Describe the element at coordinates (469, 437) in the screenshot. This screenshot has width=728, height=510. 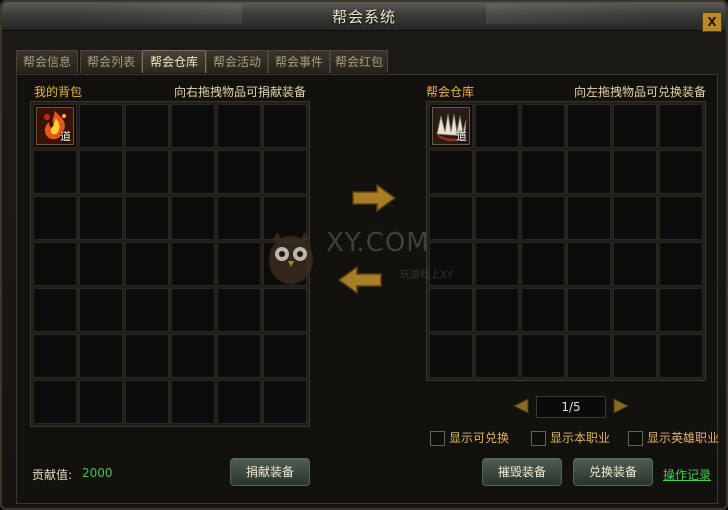
I see `filter-exchangeable-checkbox: 显示可兑换` at that location.